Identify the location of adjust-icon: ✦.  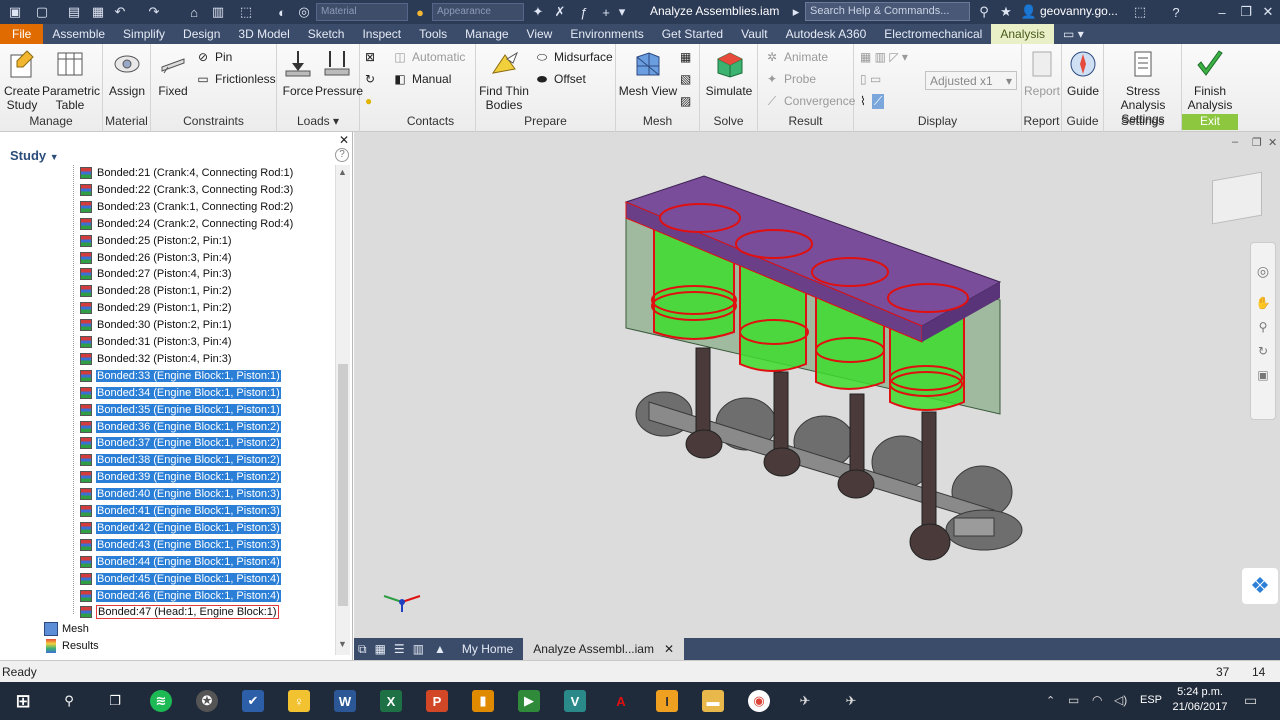
(538, 12).